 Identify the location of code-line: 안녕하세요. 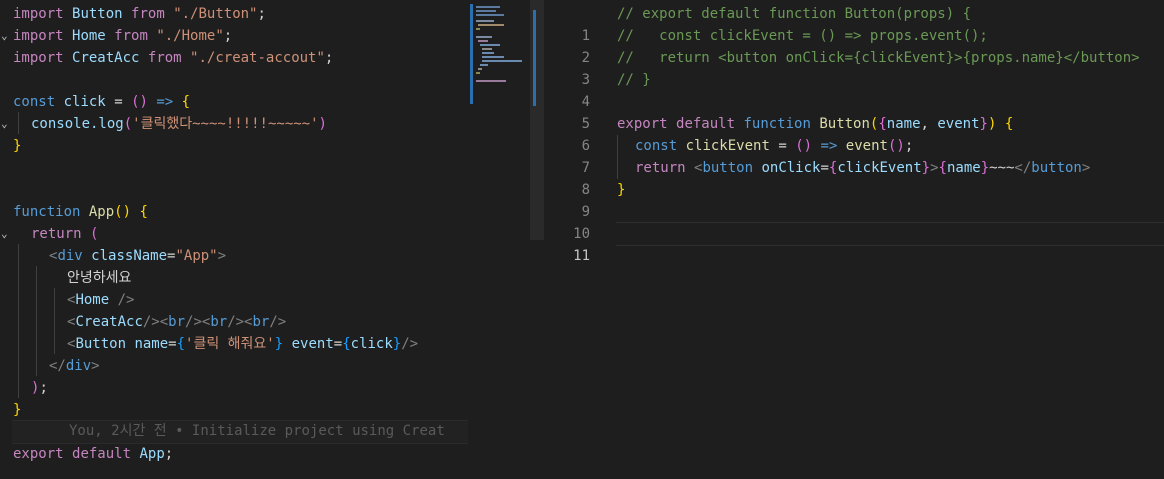
(99, 278).